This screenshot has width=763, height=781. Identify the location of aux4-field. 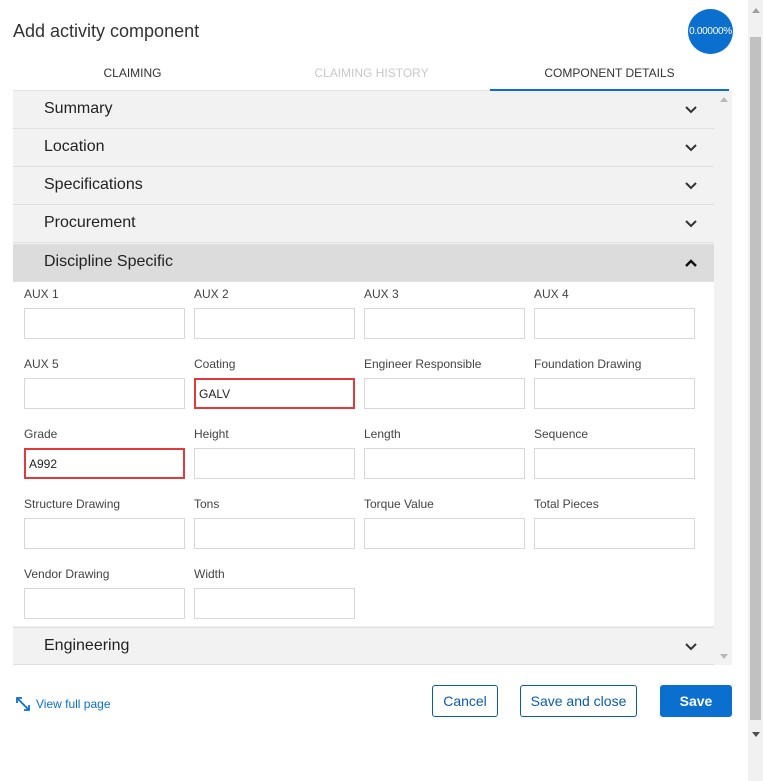
(614, 323).